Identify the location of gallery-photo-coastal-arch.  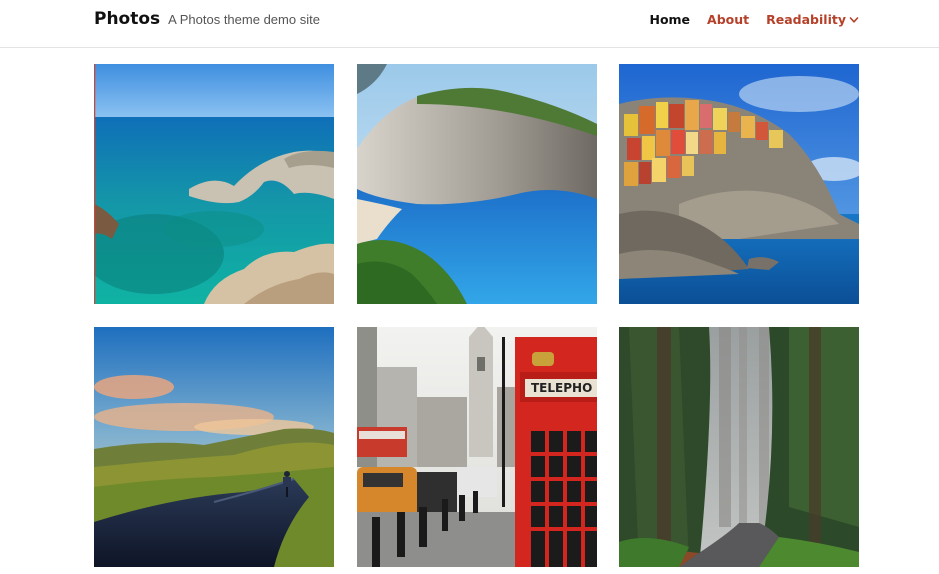
(214, 184).